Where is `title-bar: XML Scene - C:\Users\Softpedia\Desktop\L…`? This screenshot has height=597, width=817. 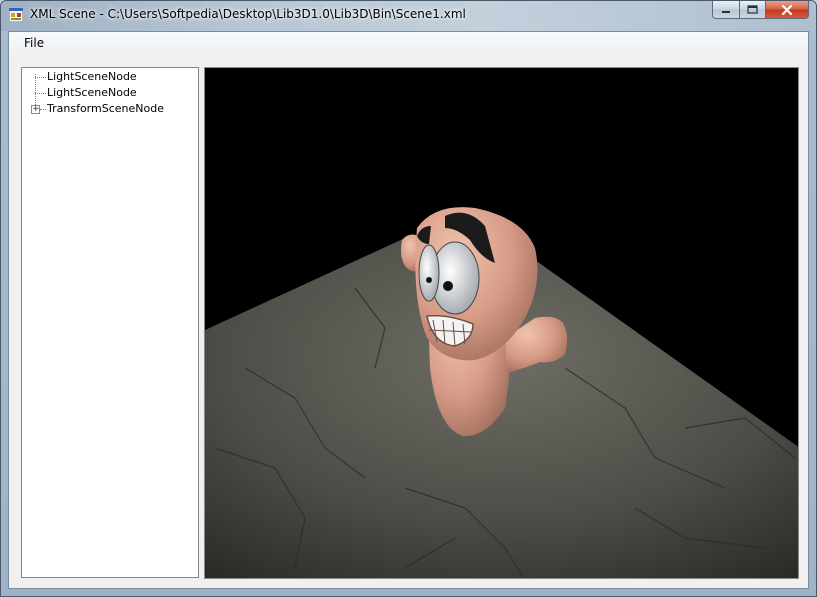 title-bar: XML Scene - C:\Users\Softpedia\Desktop\L… is located at coordinates (408, 16).